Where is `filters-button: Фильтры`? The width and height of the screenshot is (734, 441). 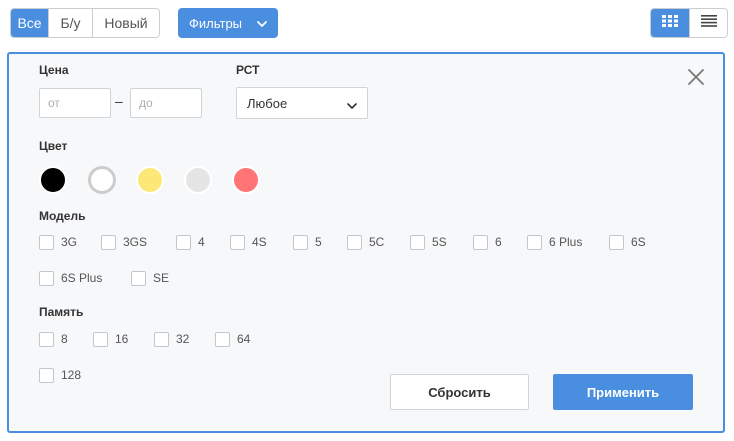 filters-button: Фильтры is located at coordinates (228, 23).